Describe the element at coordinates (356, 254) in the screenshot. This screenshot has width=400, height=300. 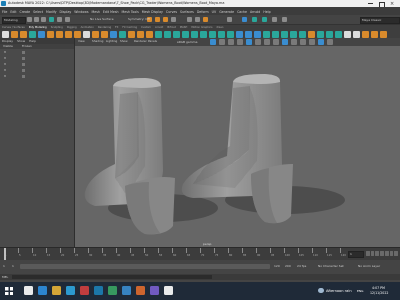
I see `current-frame-field: 1` at that location.